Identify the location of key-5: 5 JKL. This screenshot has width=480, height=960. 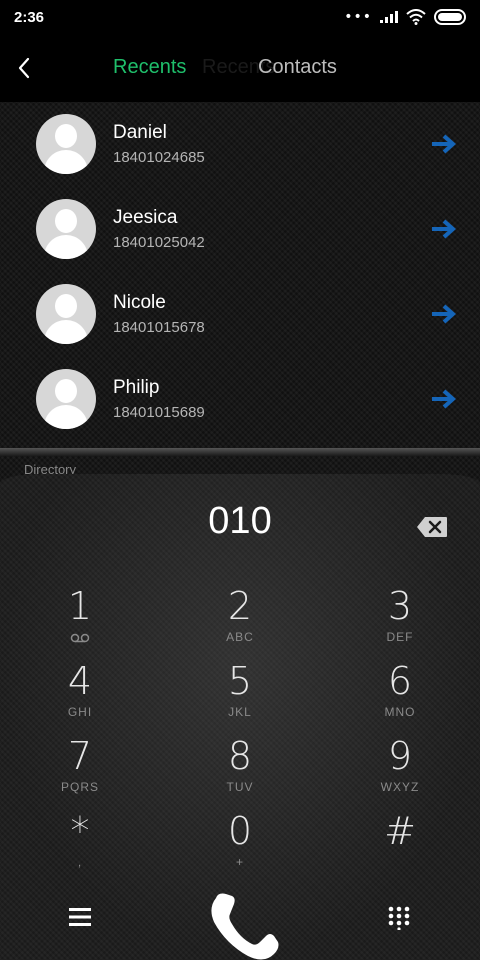
(240, 694).